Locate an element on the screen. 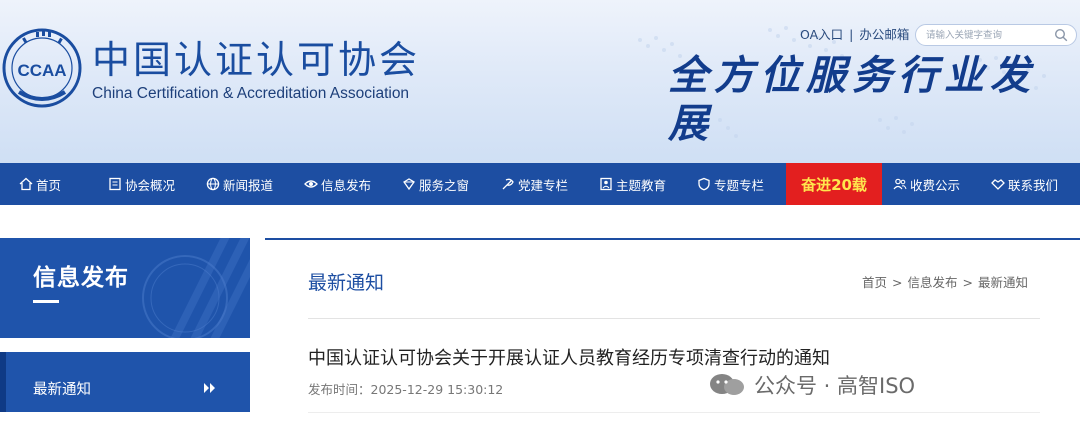 The width and height of the screenshot is (1080, 428). document-icon is located at coordinates (115, 184).